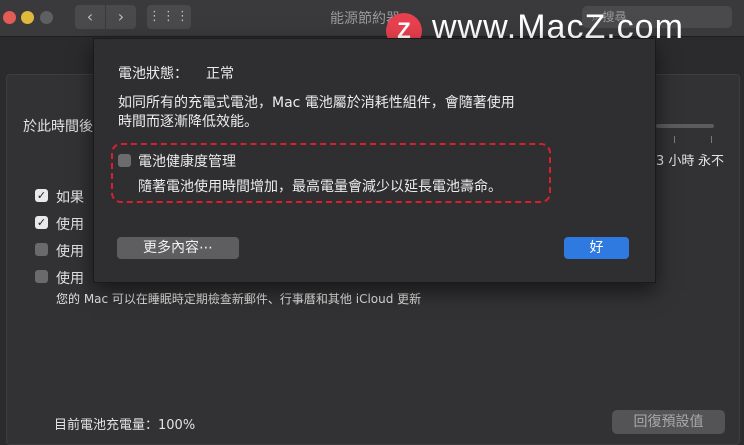  What do you see at coordinates (188, 122) in the screenshot?
I see `battery-description-line-2: 時間而逐漸降低效能。` at bounding box center [188, 122].